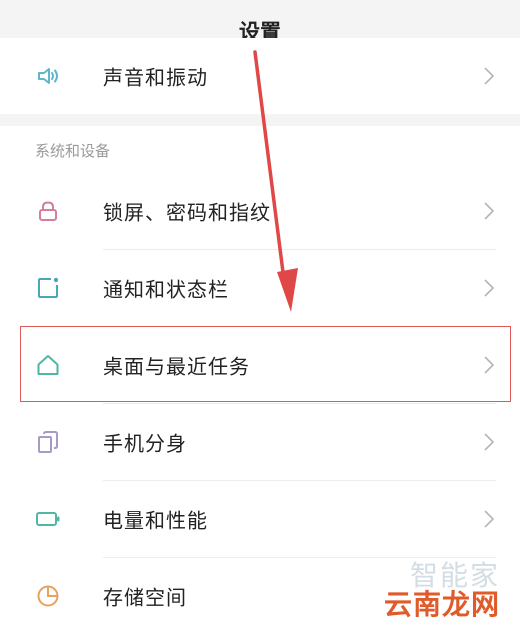 The image size is (520, 634). I want to click on settings-item-label: 存储空间, so click(145, 597).